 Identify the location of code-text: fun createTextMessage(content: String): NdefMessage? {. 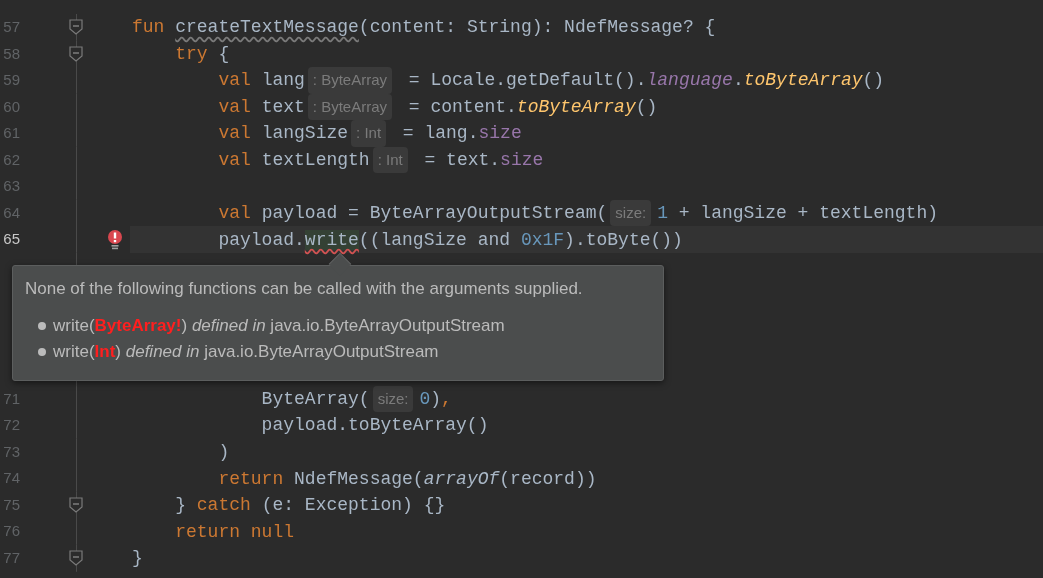
(424, 27).